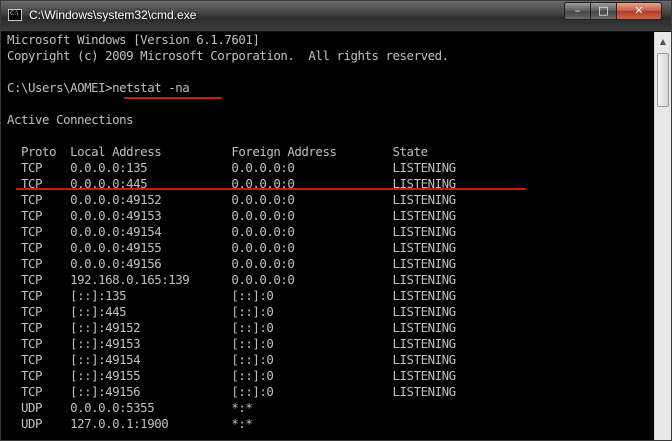 The image size is (672, 441). Describe the element at coordinates (231, 295) in the screenshot. I see `table-row: TCP [::]:135 [::]:0 LISTENING` at that location.